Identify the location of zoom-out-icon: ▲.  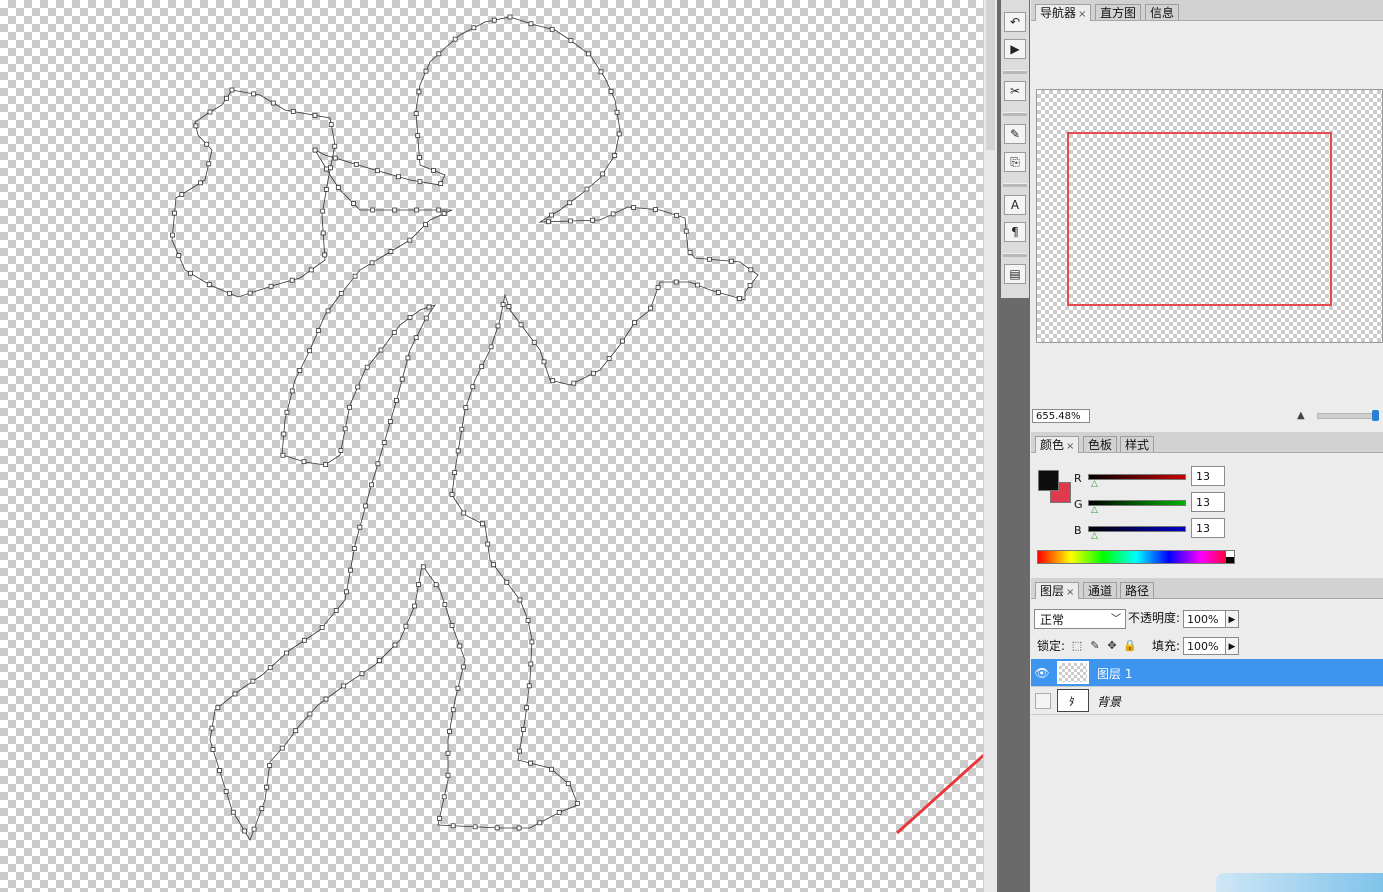
(1301, 415).